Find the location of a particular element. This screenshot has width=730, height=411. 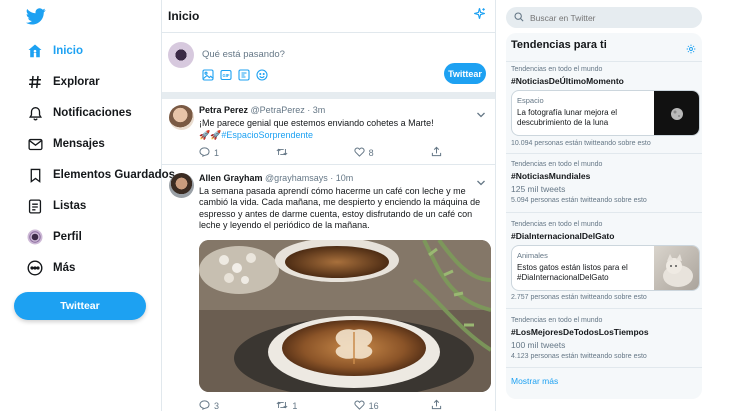

poll-icon is located at coordinates (244, 75).